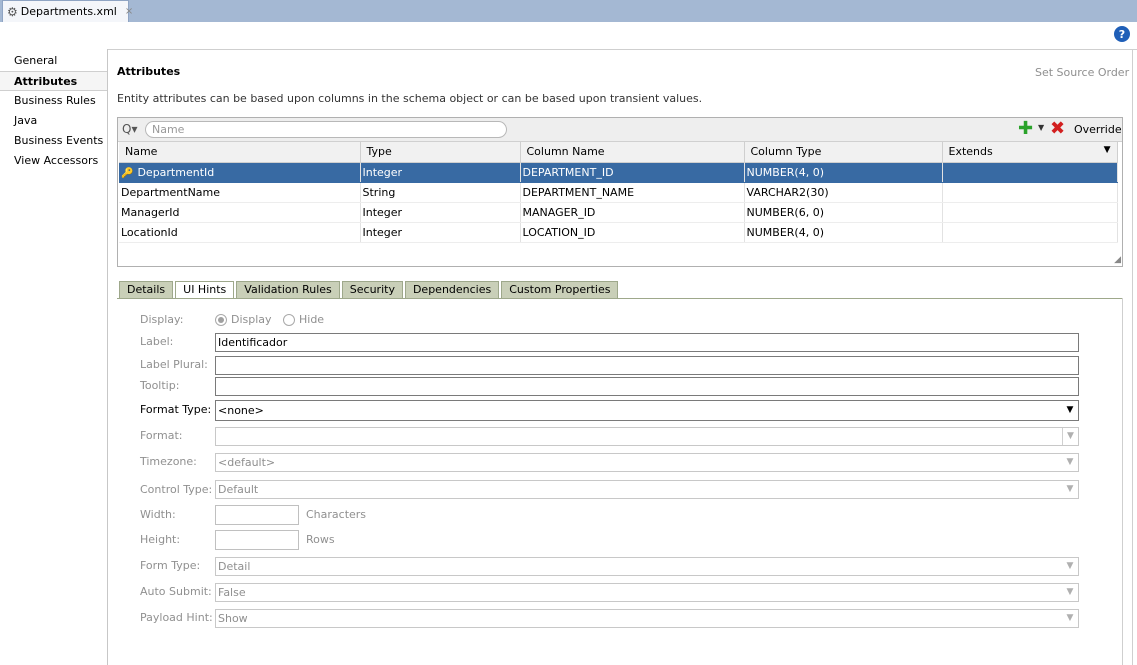 This screenshot has height=665, width=1137. Describe the element at coordinates (241, 410) in the screenshot. I see `format-type-value: <none>` at that location.